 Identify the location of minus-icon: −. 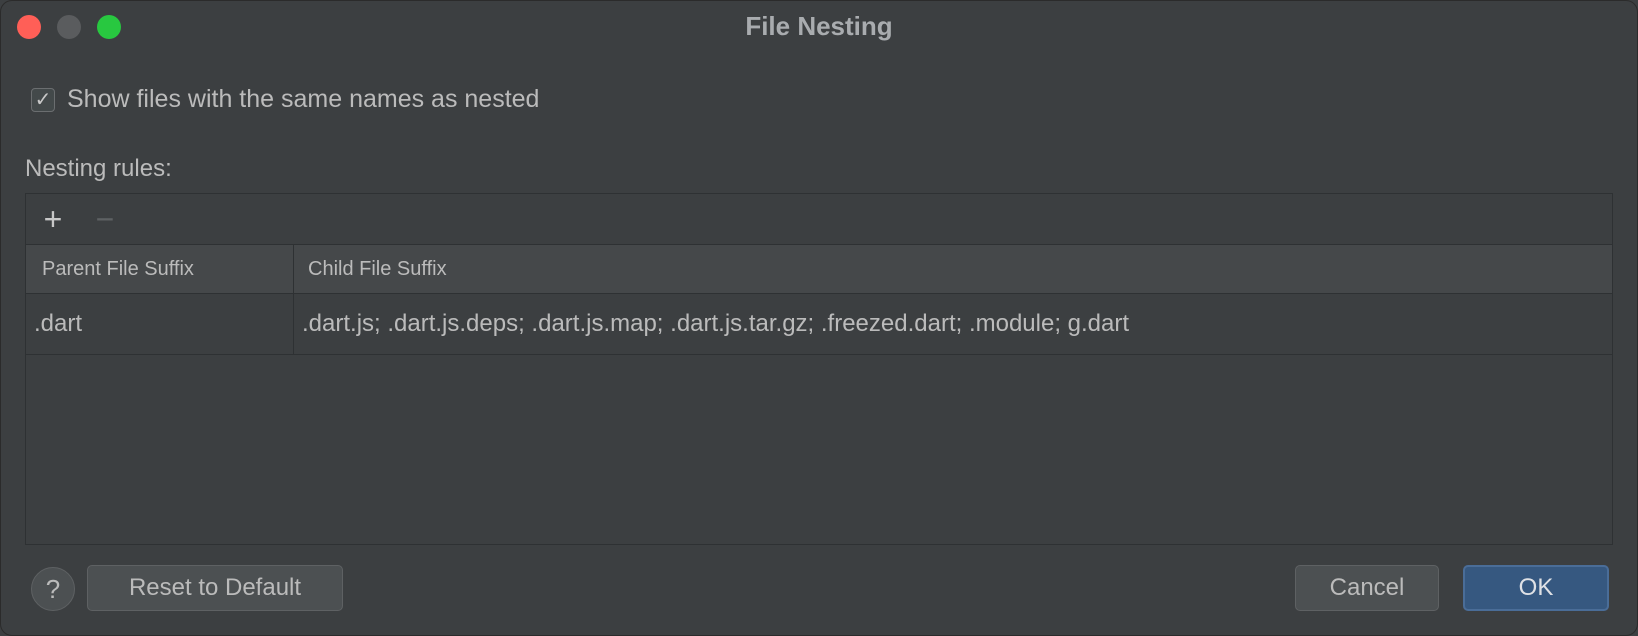
(105, 219).